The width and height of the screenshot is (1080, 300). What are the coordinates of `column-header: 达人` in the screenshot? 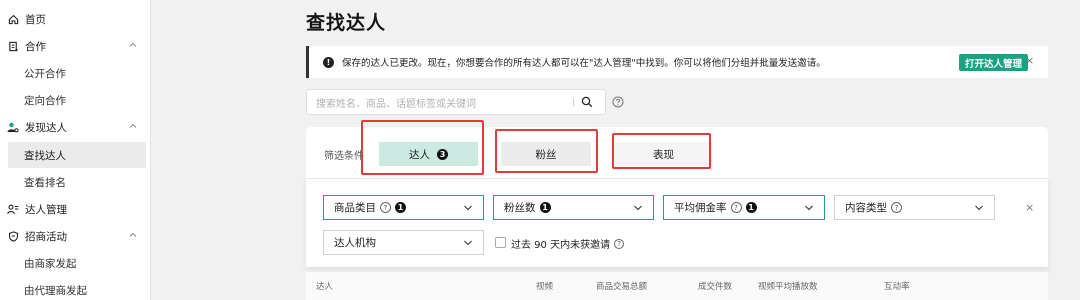 It's located at (324, 286).